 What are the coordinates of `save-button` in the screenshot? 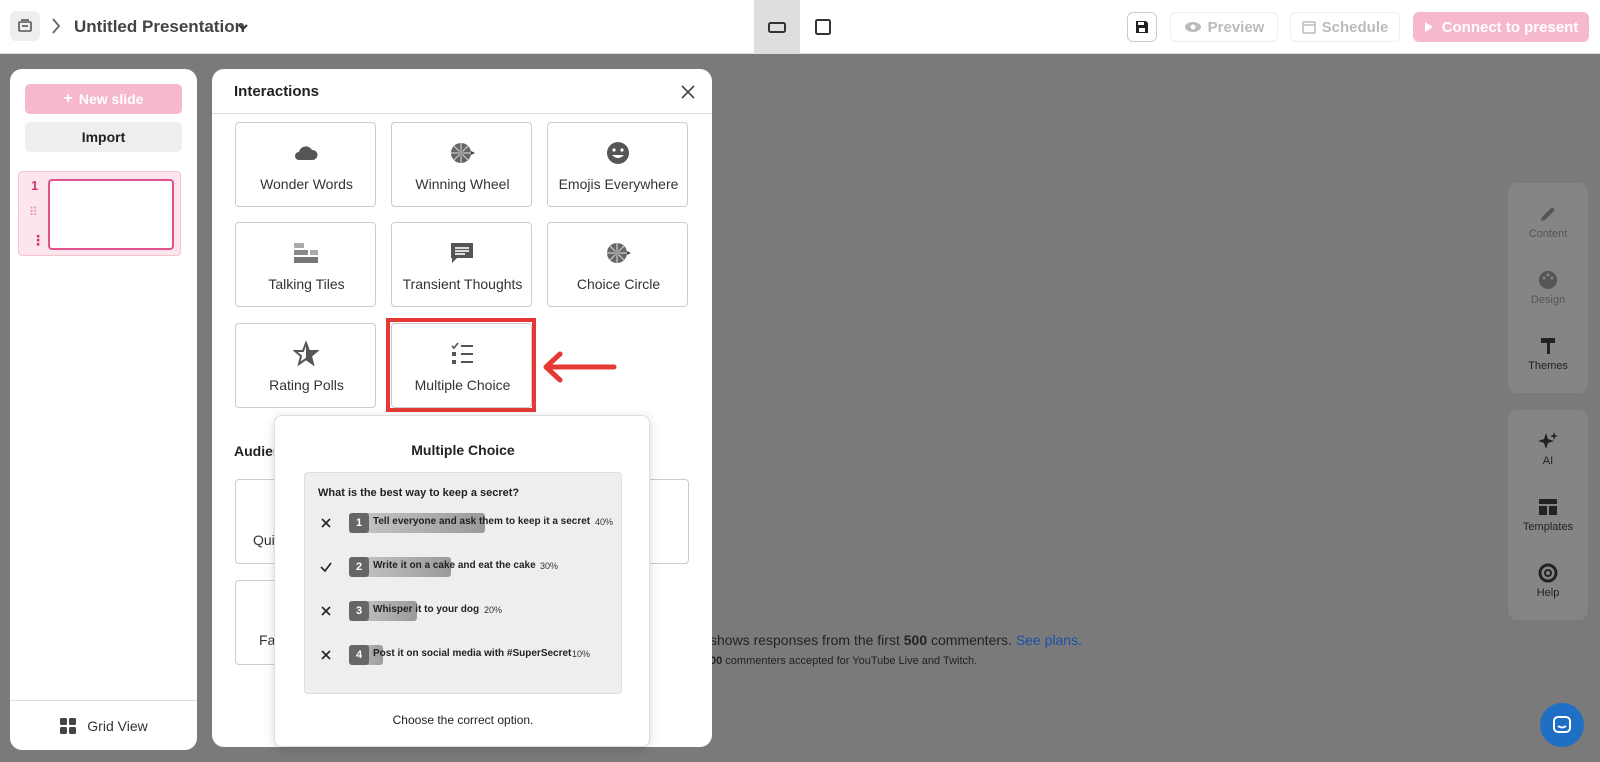 It's located at (1142, 27).